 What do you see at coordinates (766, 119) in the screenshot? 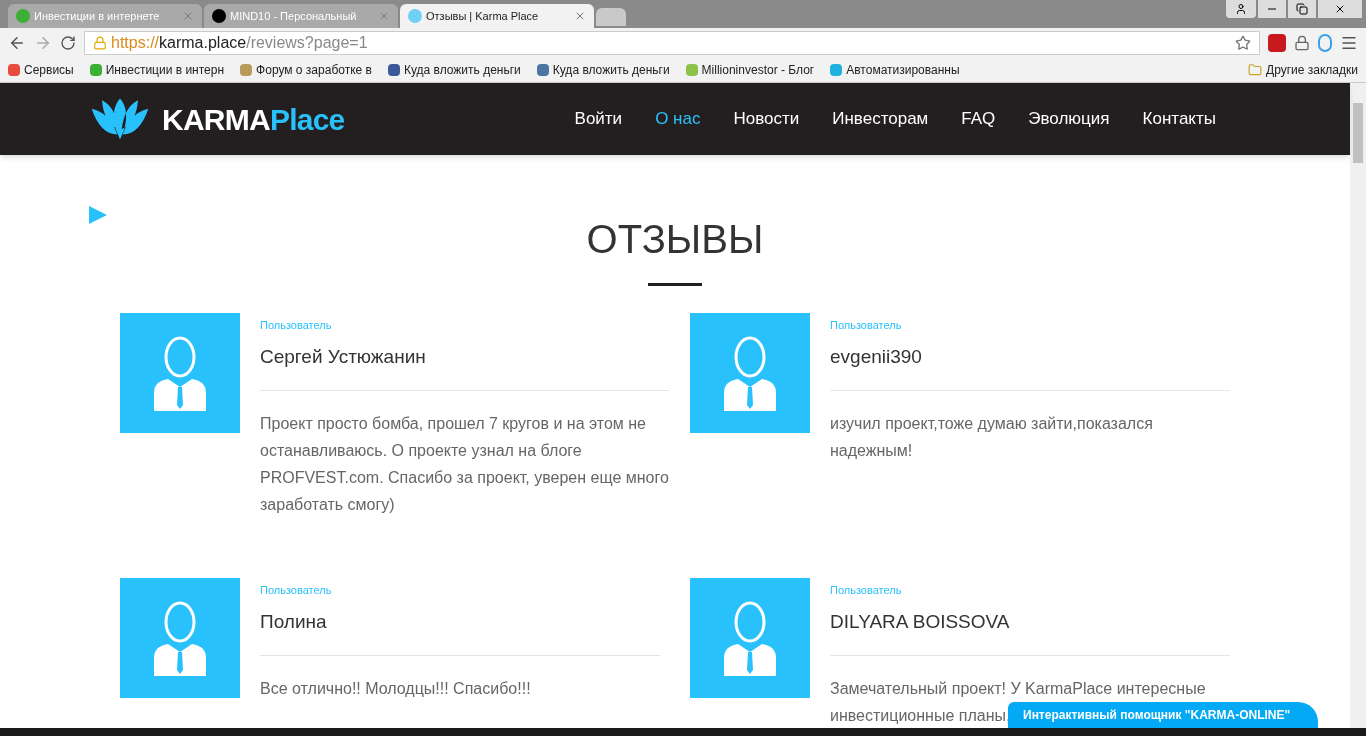
I see `nav-link: Новости` at bounding box center [766, 119].